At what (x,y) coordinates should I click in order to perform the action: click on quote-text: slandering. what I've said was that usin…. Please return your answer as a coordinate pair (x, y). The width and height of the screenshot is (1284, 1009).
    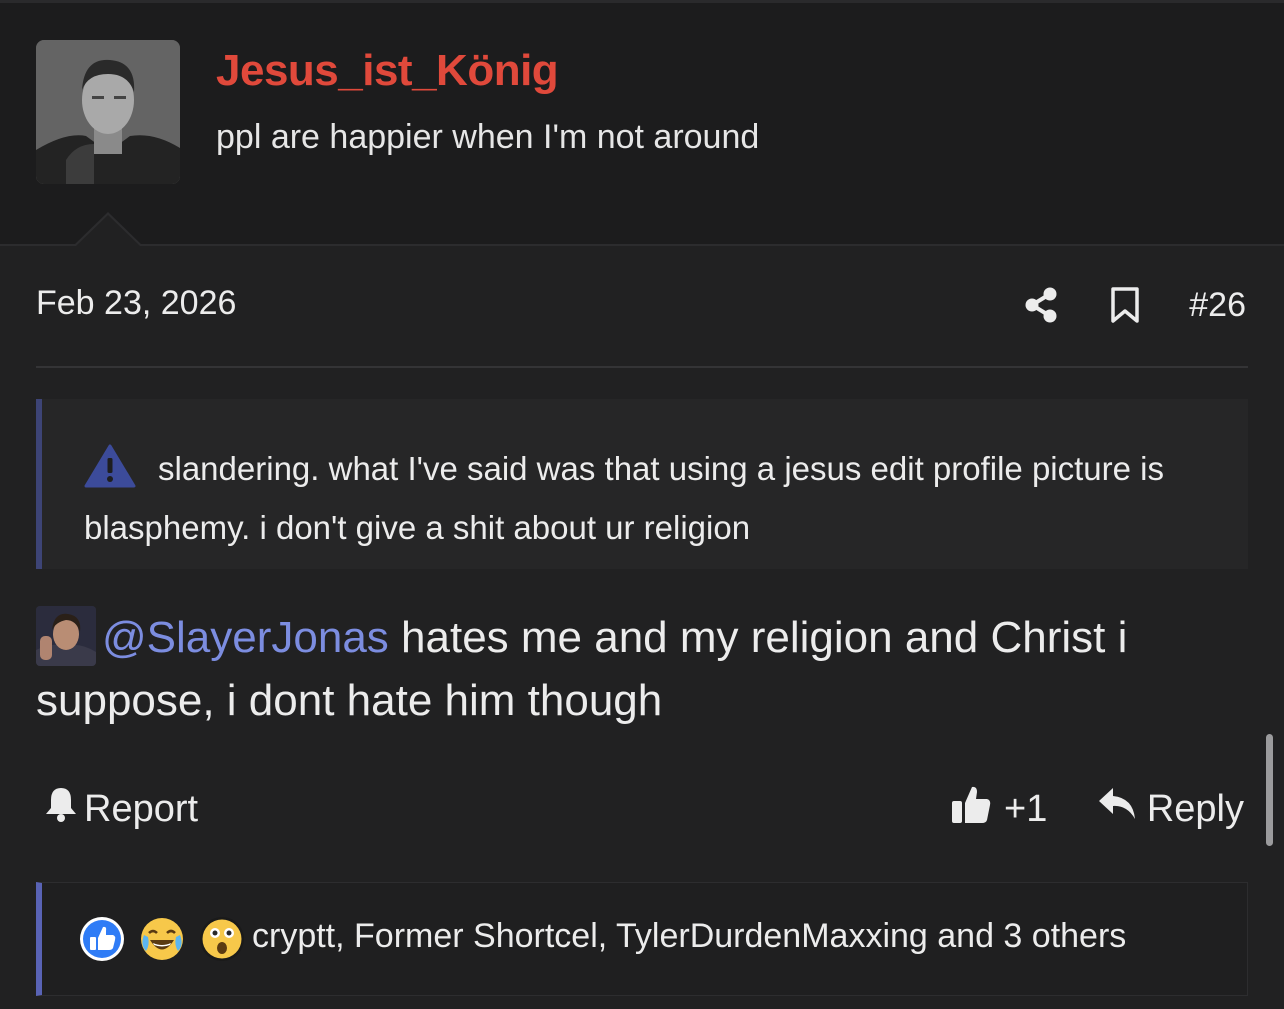
    Looking at the image, I should click on (624, 498).